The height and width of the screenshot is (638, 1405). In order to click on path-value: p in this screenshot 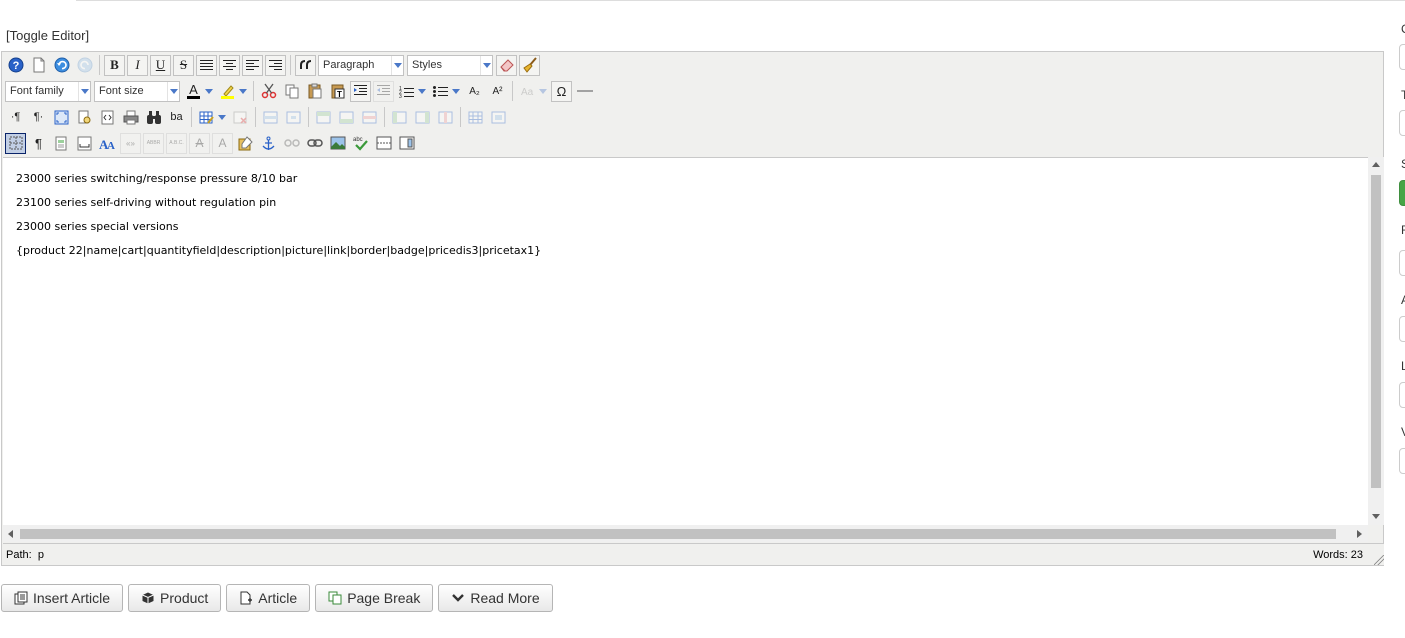, I will do `click(41, 555)`.